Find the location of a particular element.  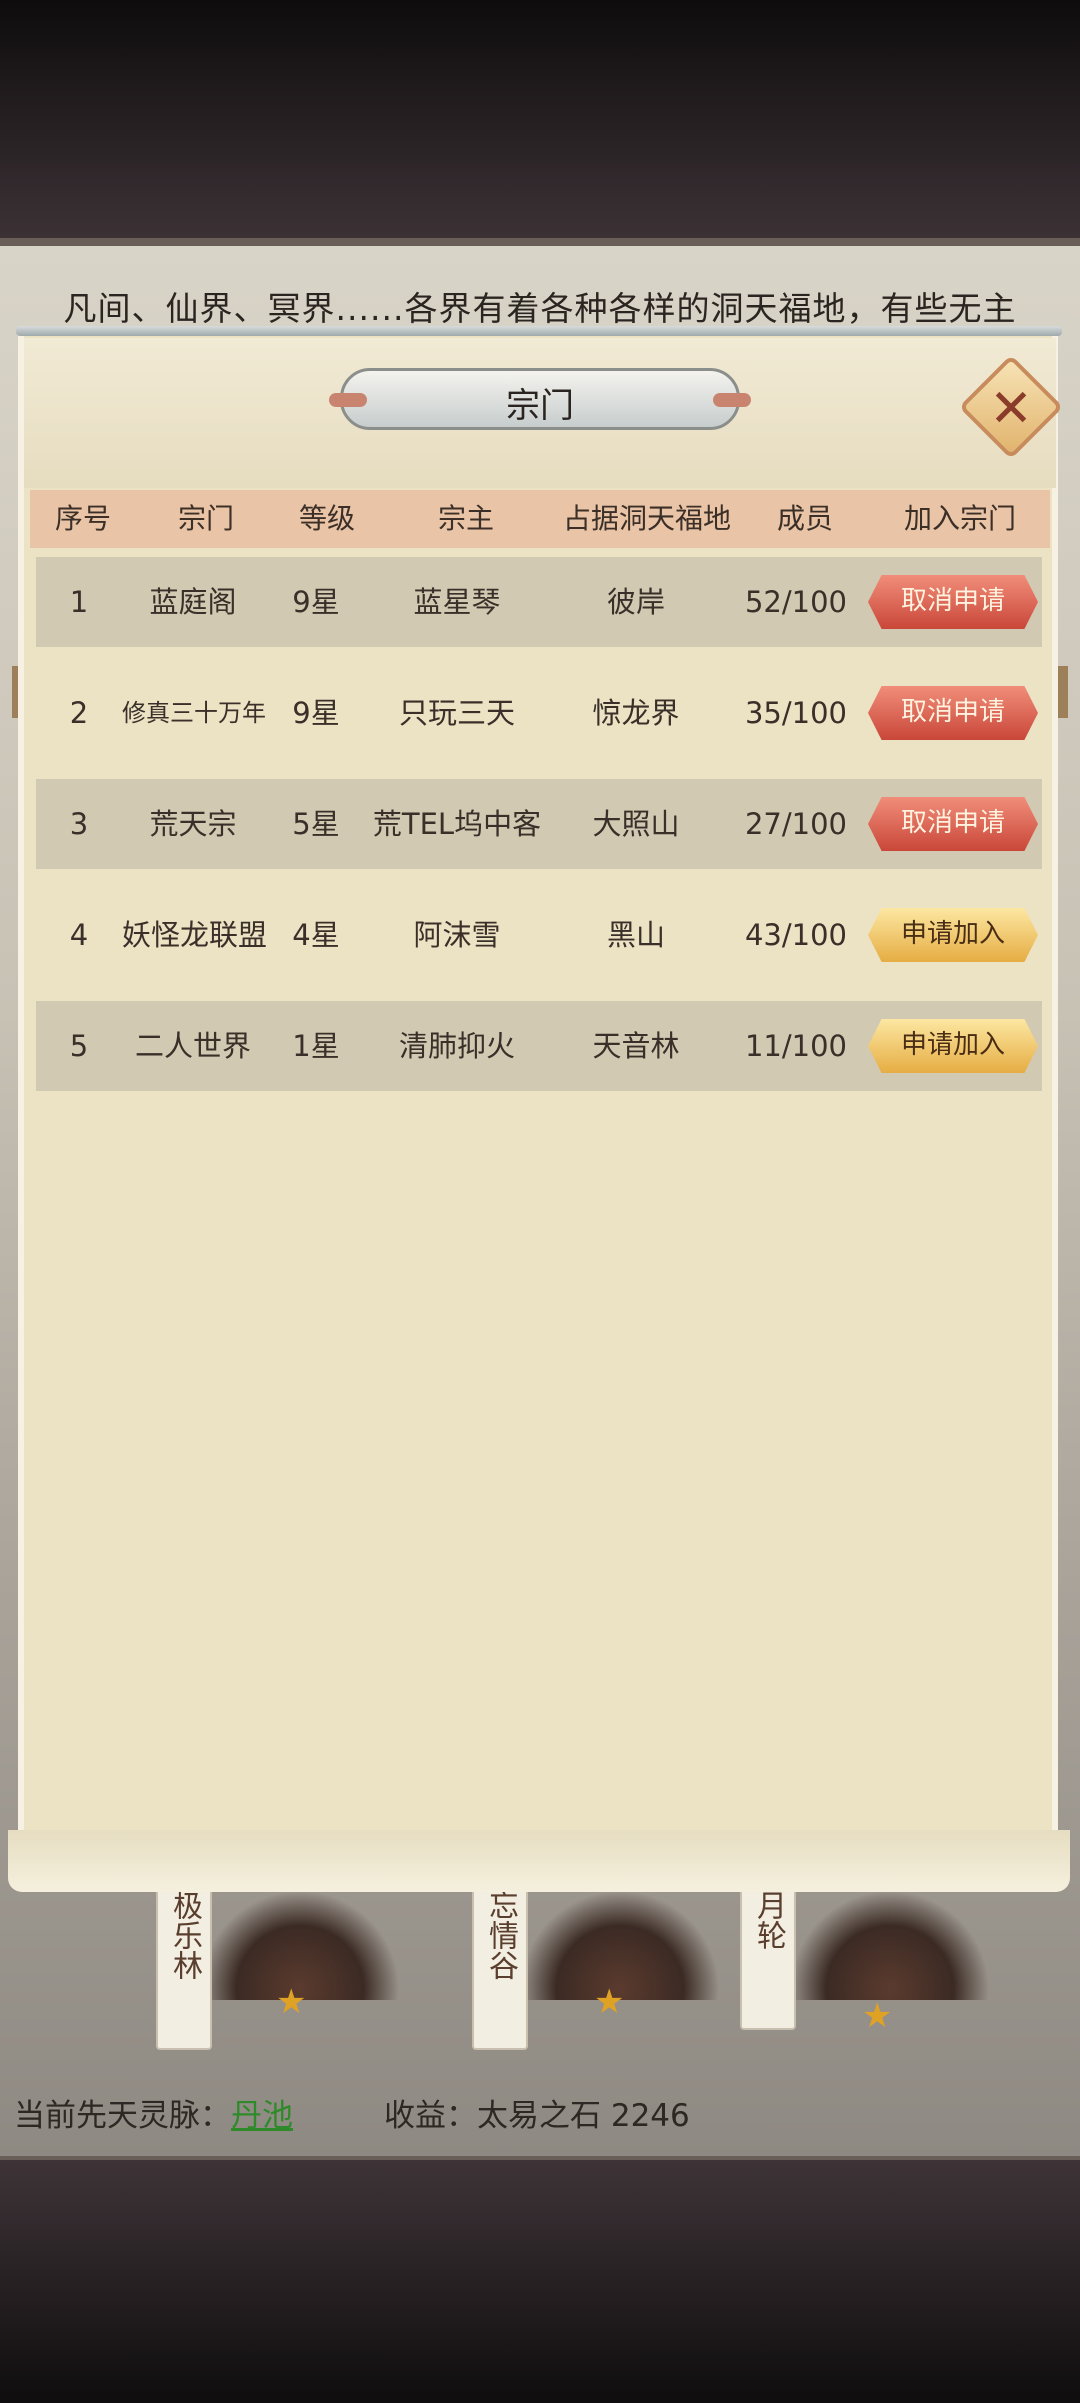

income-info: 收益：太易之石 2246 is located at coordinates (537, 2116).